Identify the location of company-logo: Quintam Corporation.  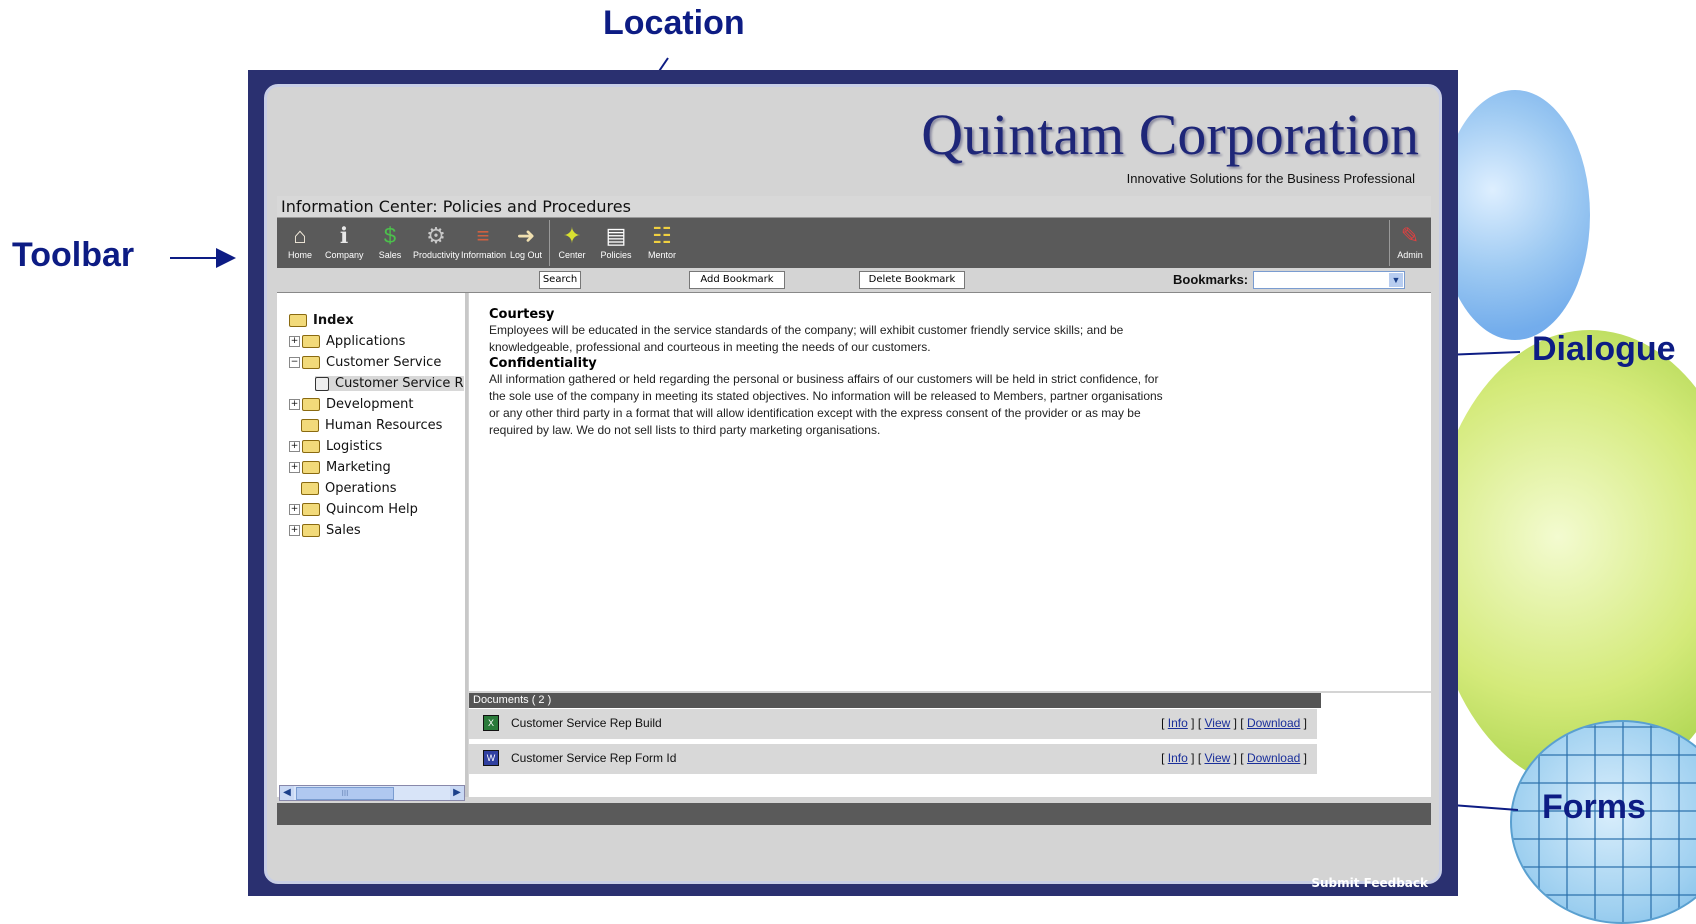
(1170, 134).